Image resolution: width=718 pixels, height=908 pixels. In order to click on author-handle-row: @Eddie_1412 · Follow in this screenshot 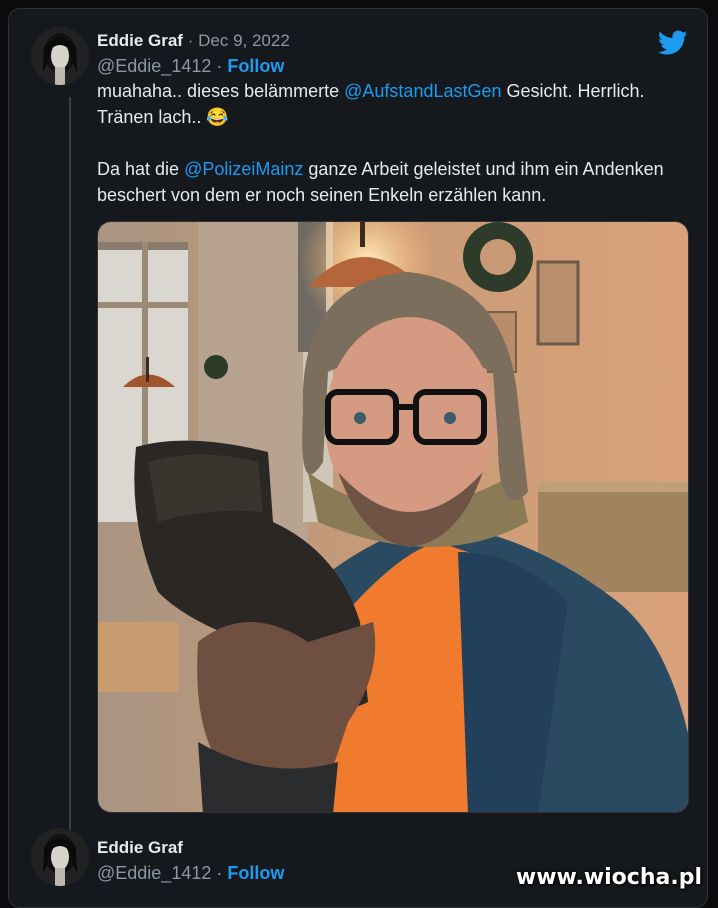, I will do `click(190, 66)`.